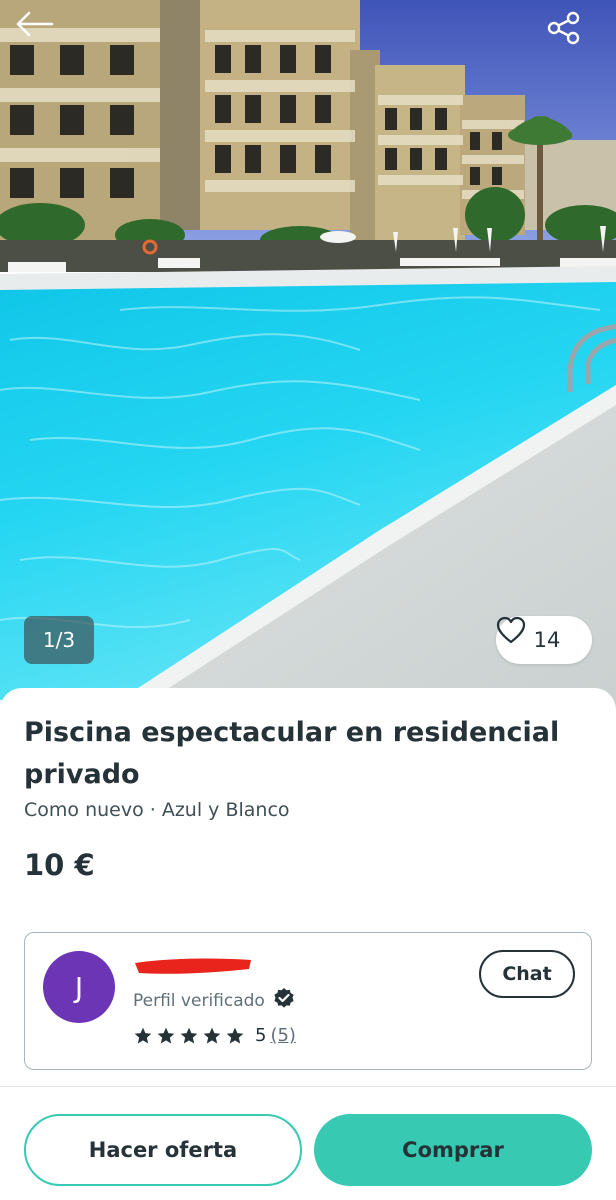  I want to click on rating-score: 5, so click(261, 1035).